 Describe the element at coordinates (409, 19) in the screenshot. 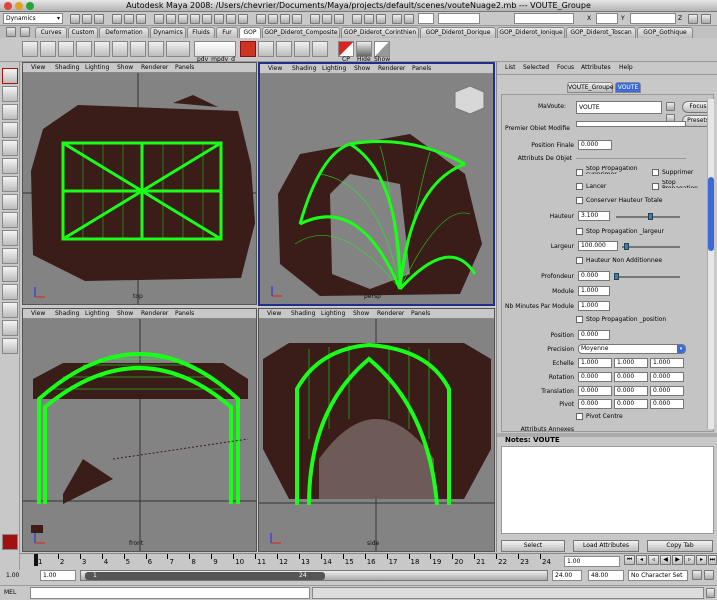

I see `render-icon` at that location.